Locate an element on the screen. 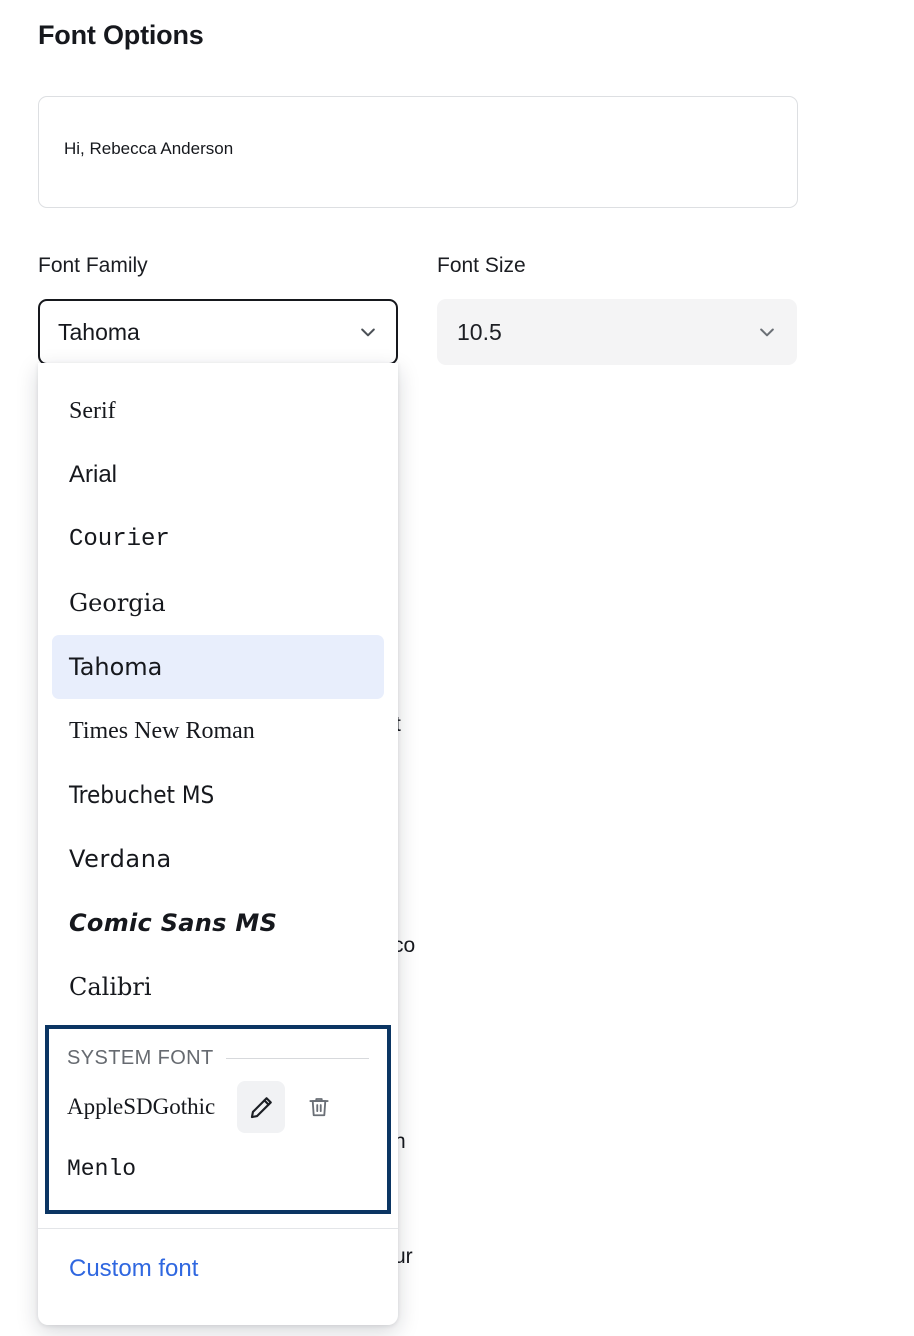 The width and height of the screenshot is (914, 1336). font-size-select: 10.5 is located at coordinates (617, 332).